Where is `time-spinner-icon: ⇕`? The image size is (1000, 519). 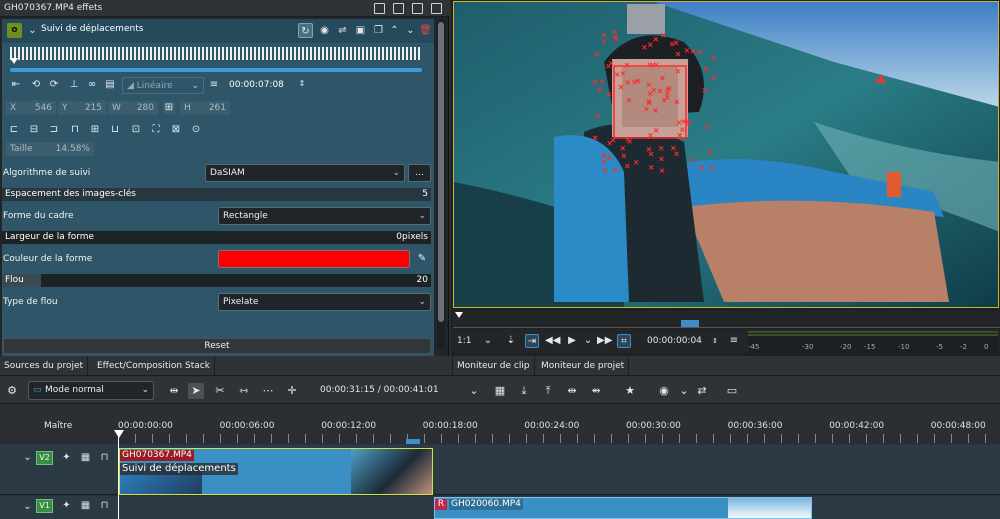
time-spinner-icon: ⇕ is located at coordinates (302, 84).